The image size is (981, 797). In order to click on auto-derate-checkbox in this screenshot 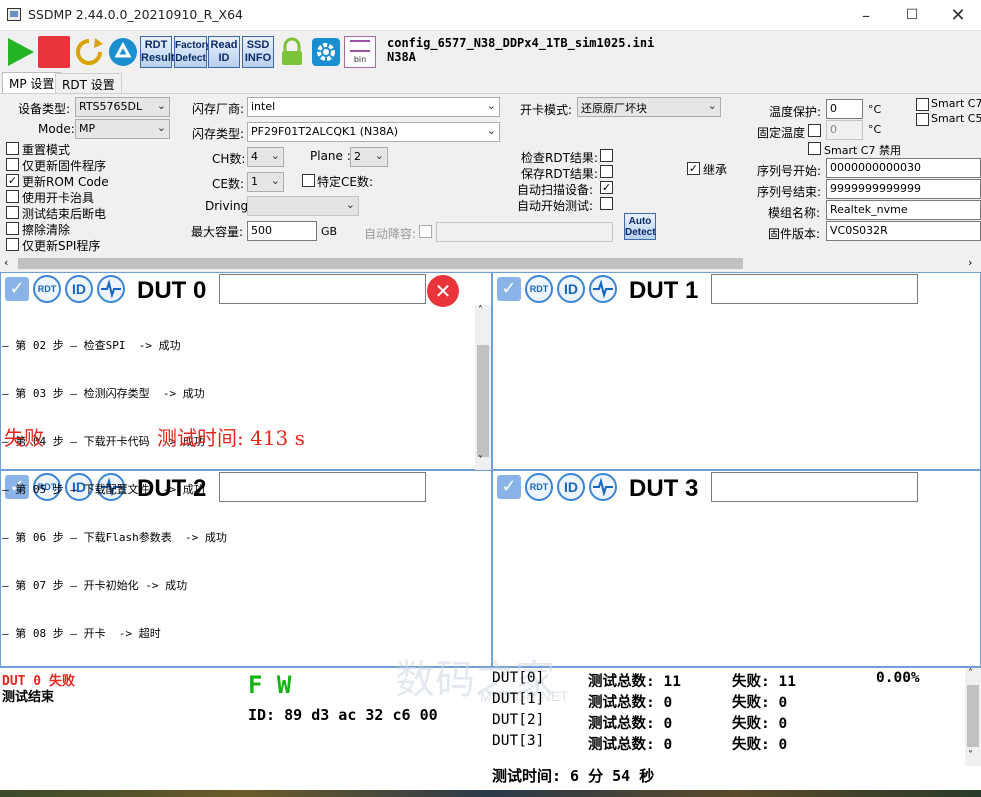, I will do `click(425, 231)`.